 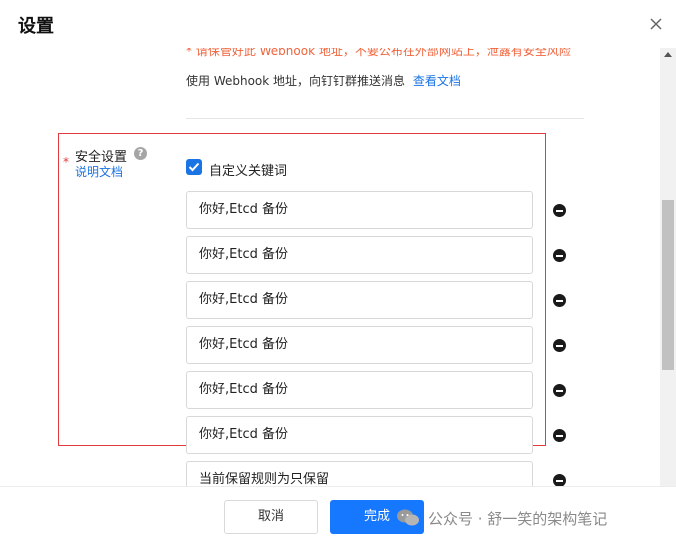 What do you see at coordinates (36, 26) in the screenshot?
I see `dialog-title: 设置` at bounding box center [36, 26].